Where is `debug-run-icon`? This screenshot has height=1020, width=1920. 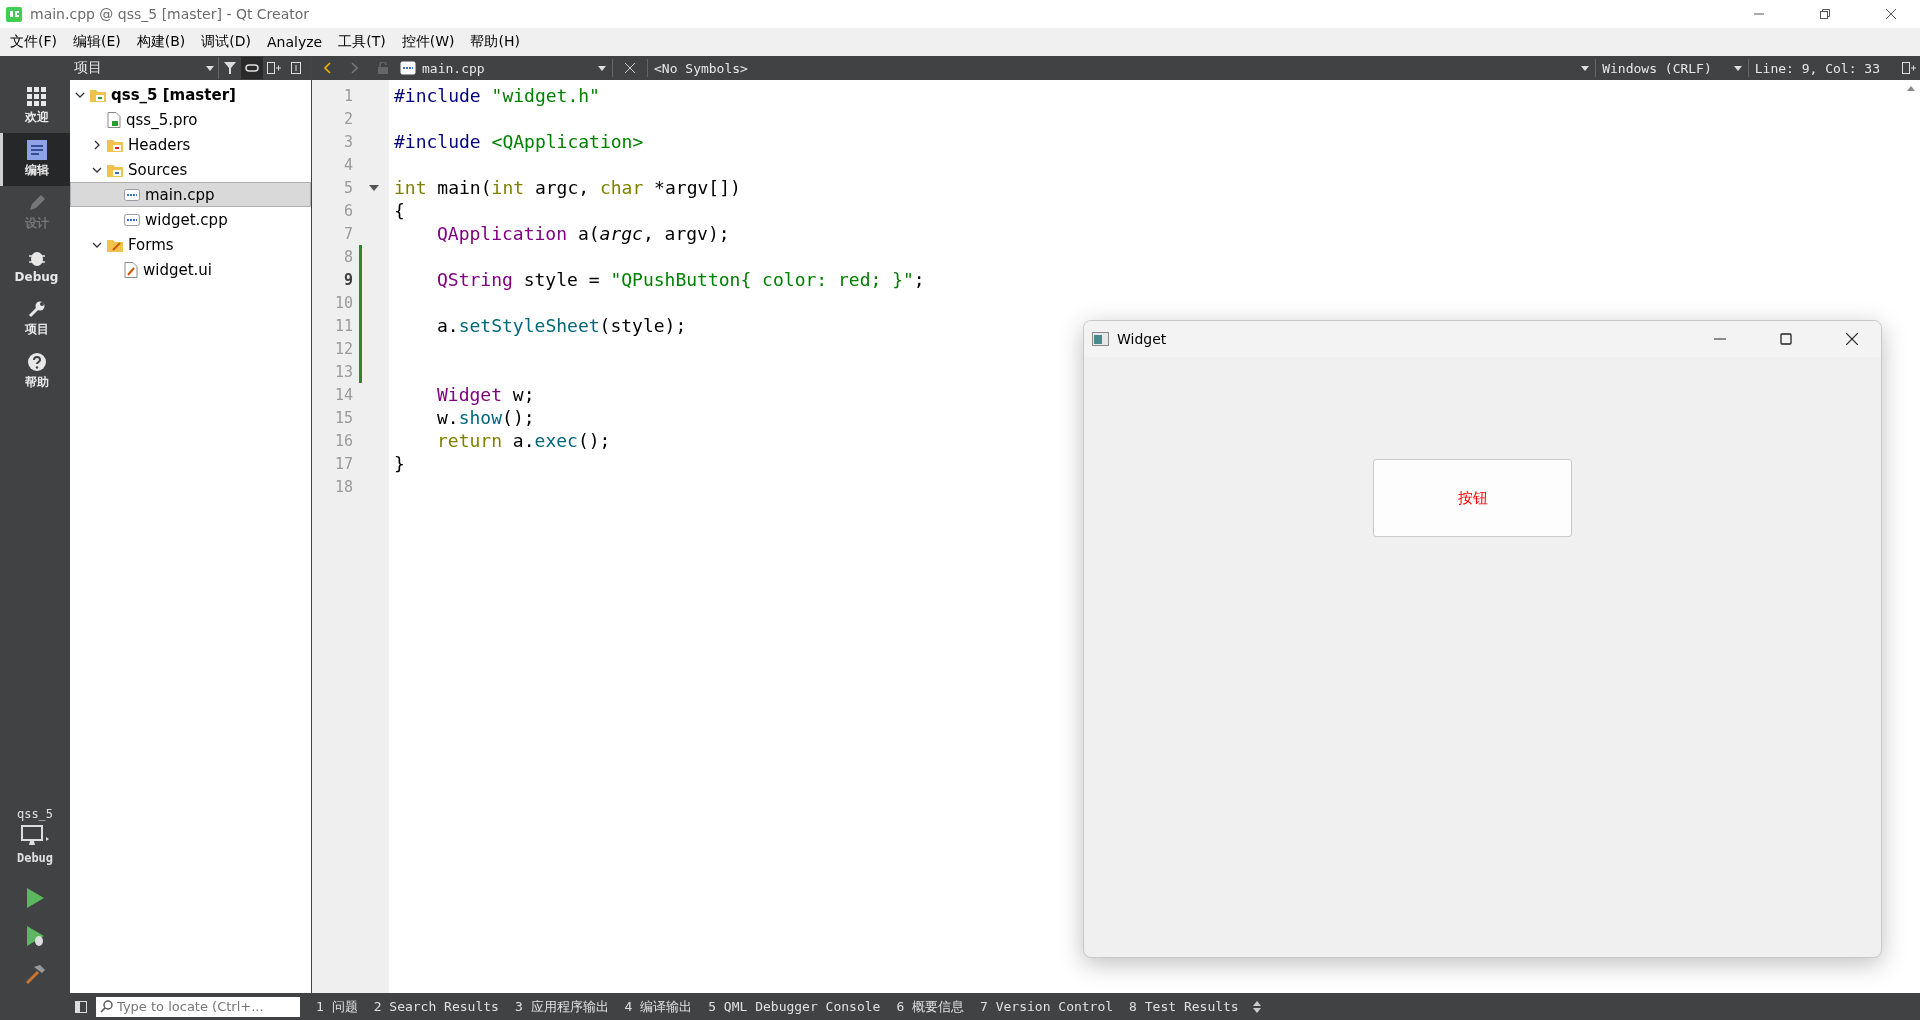 debug-run-icon is located at coordinates (35, 936).